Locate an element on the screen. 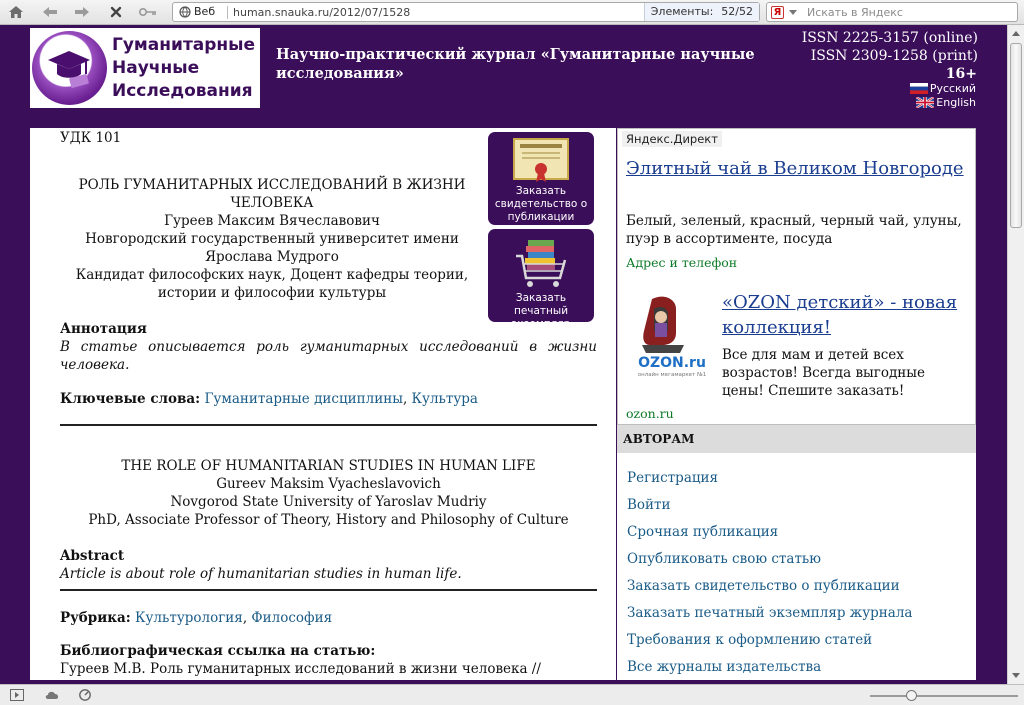 The width and height of the screenshot is (1024, 705). books-cart-icon is located at coordinates (541, 263).